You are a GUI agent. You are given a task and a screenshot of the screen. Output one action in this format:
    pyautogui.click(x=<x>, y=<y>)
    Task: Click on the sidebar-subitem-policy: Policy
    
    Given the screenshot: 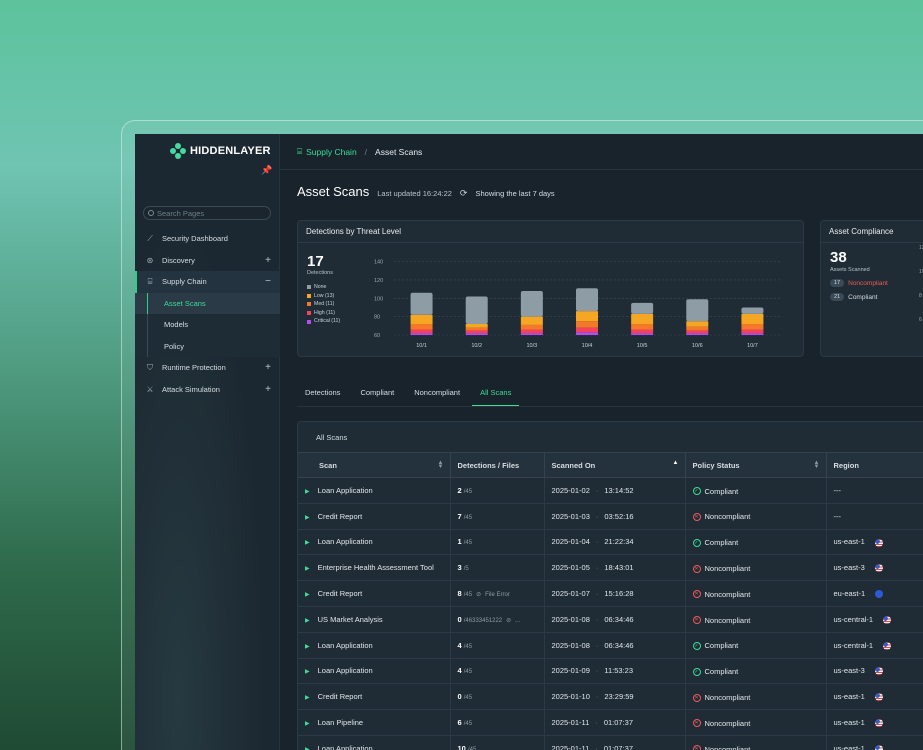 What is the action you would take?
    pyautogui.click(x=207, y=346)
    